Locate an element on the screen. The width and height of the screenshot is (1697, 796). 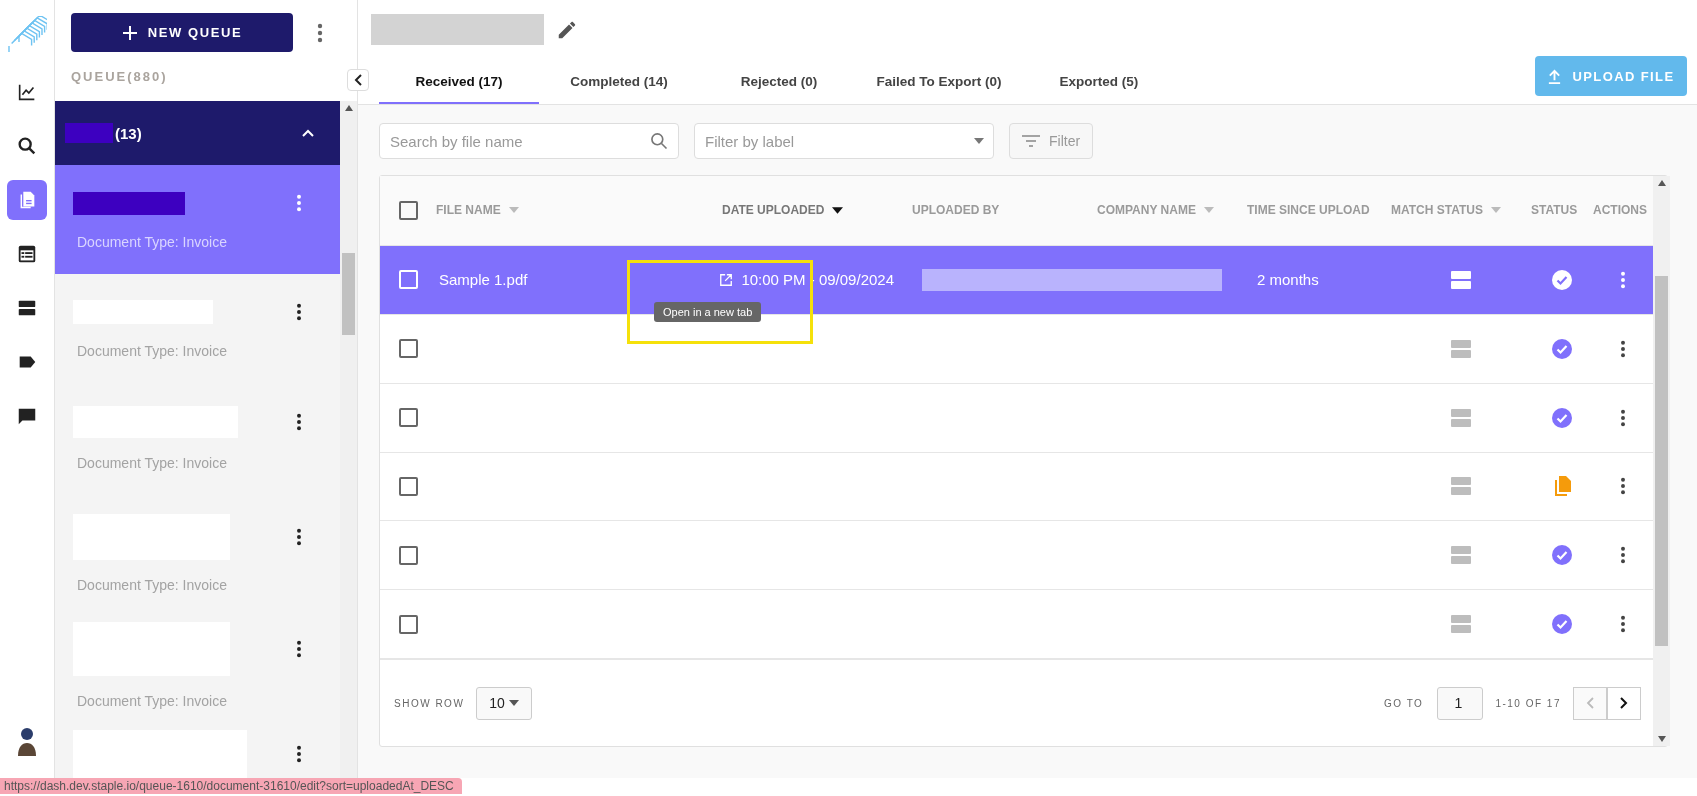
next-page-button is located at coordinates (1624, 703).